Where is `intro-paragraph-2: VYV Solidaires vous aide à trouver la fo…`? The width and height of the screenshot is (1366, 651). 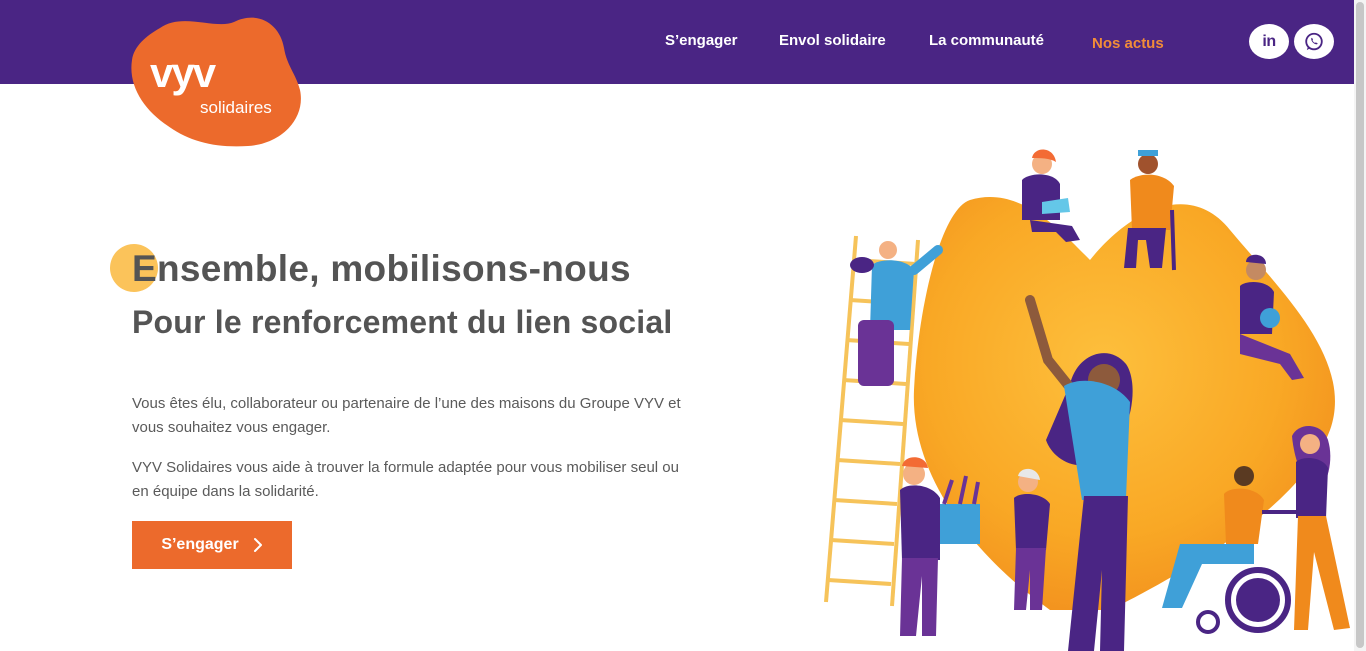 intro-paragraph-2: VYV Solidaires vous aide à trouver la fo… is located at coordinates (405, 479).